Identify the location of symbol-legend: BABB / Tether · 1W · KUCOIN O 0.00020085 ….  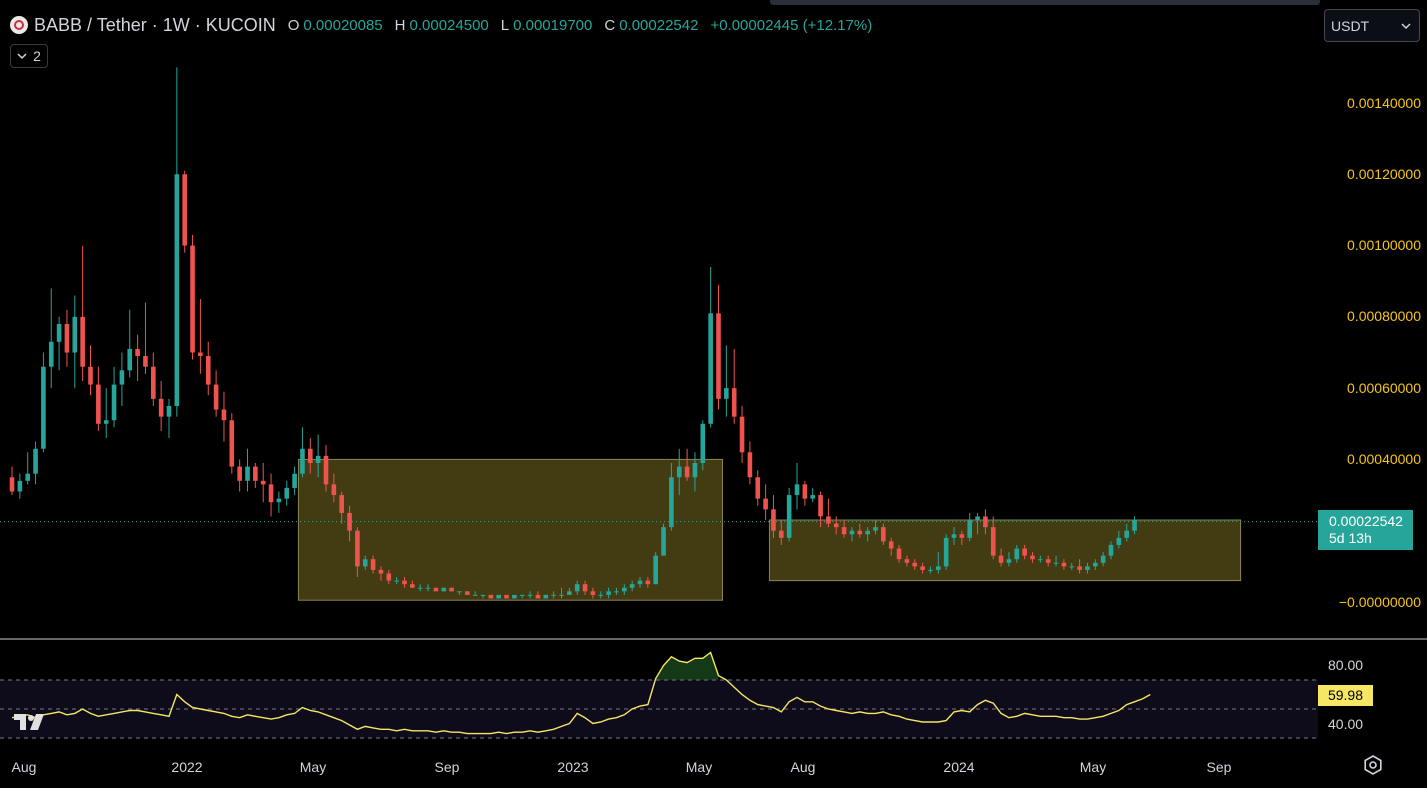
(441, 25).